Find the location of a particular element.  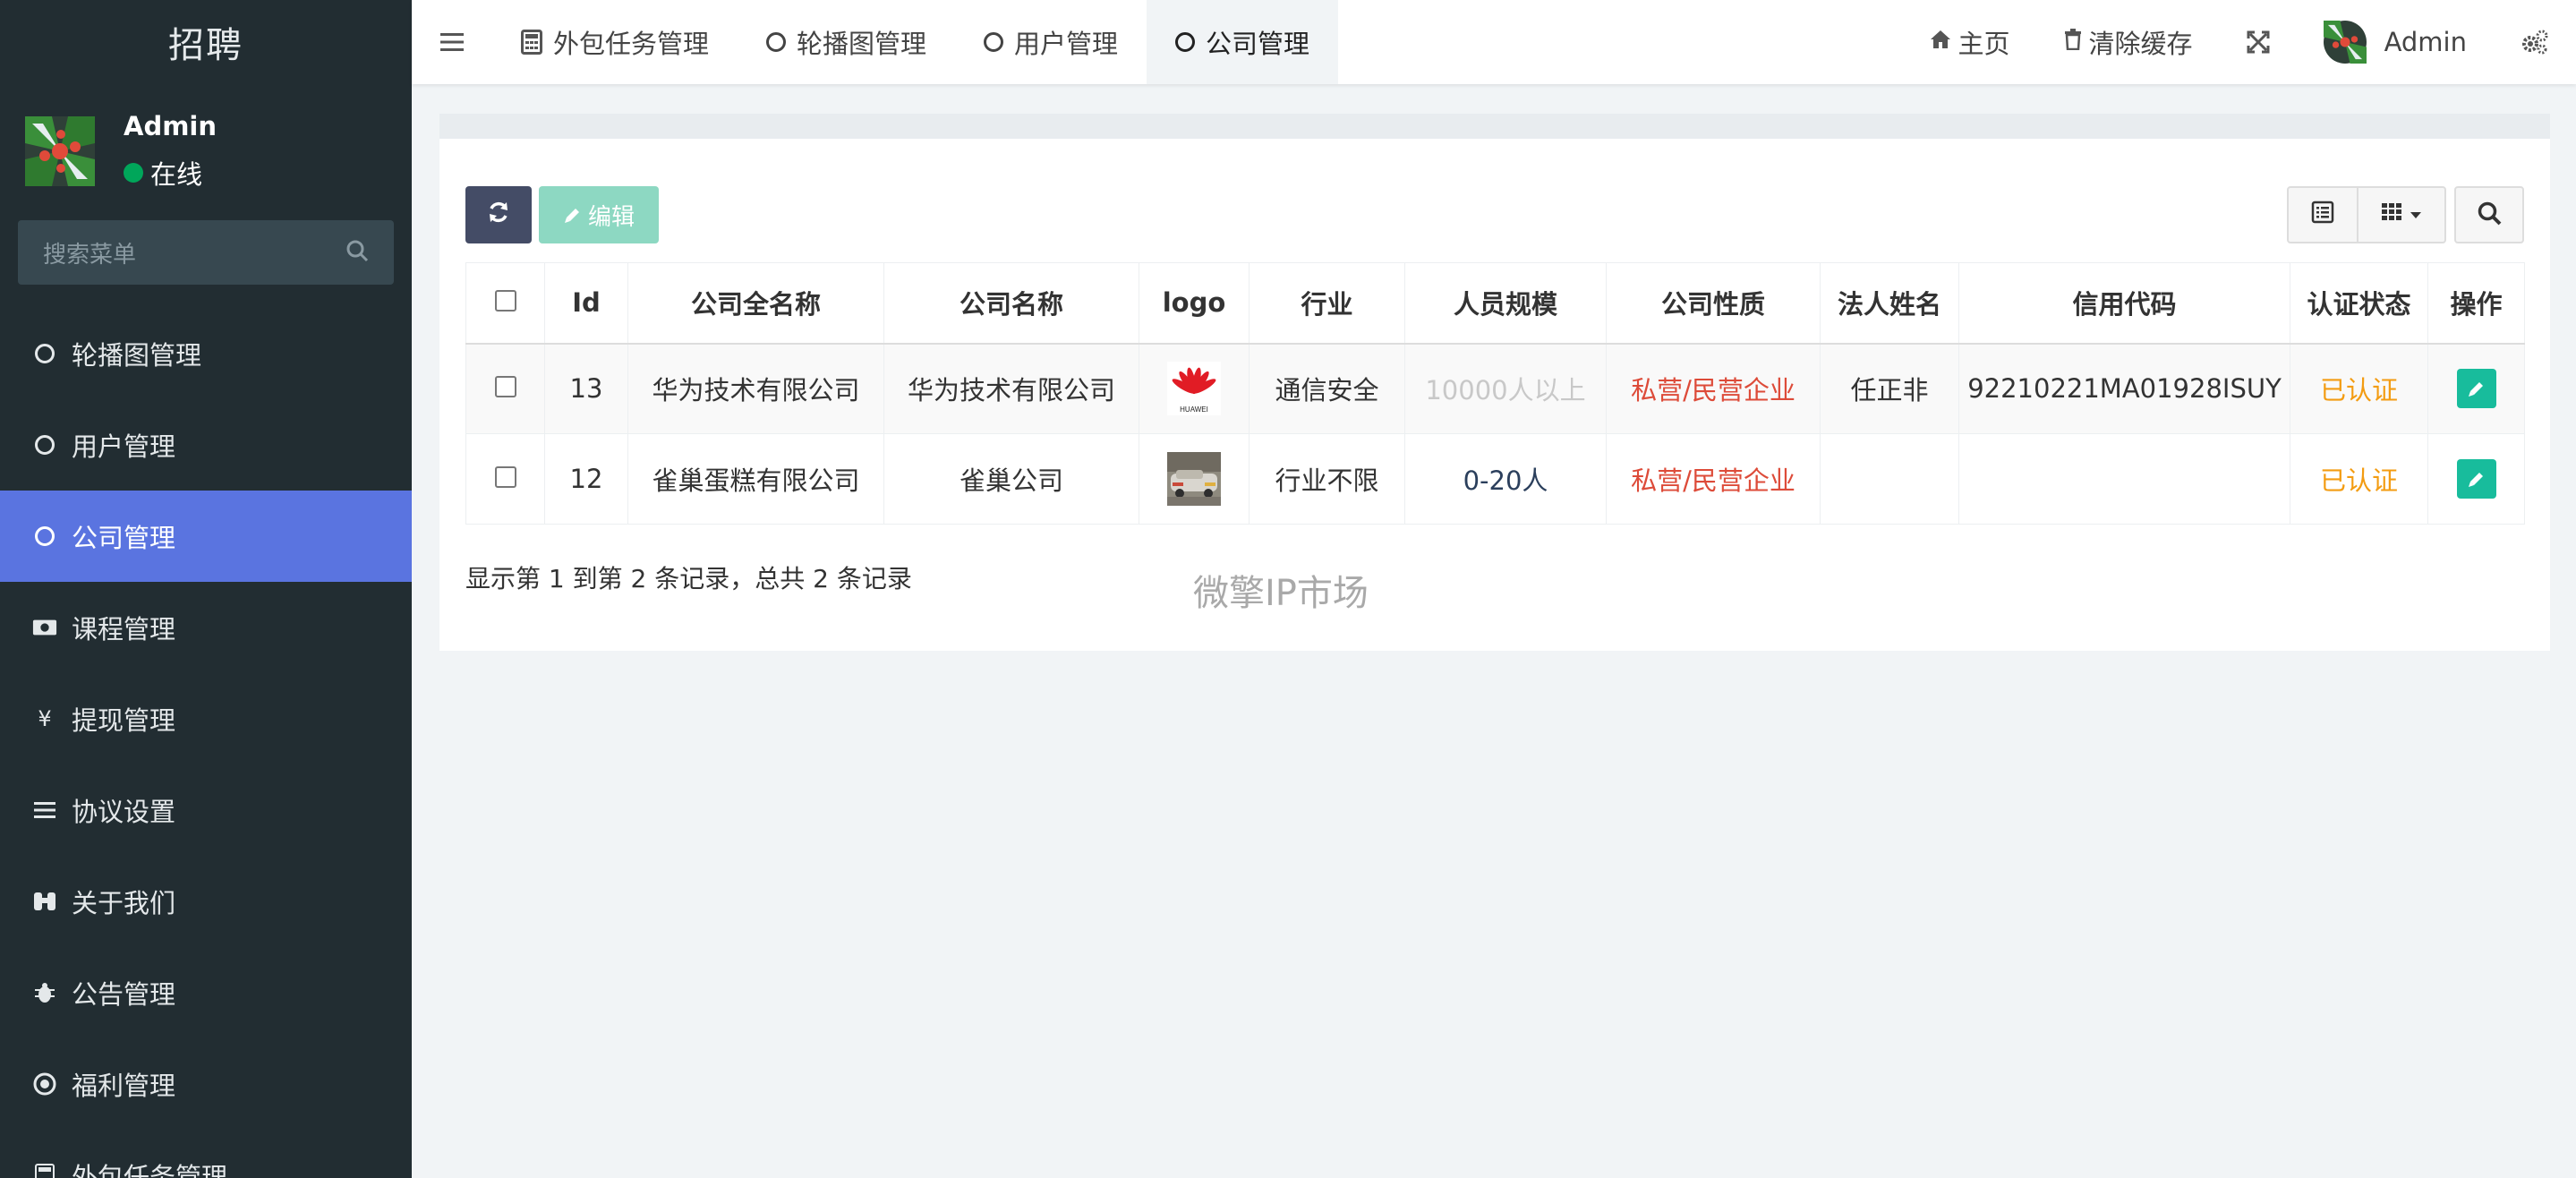

cell-name: 华为技术有限公司 is located at coordinates (1011, 388).